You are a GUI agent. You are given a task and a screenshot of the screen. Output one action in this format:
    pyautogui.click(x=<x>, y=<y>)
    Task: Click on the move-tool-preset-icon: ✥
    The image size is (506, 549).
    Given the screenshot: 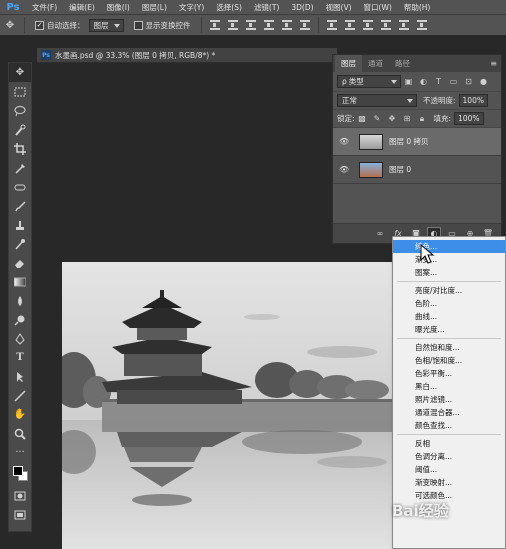 What is the action you would take?
    pyautogui.click(x=10, y=25)
    